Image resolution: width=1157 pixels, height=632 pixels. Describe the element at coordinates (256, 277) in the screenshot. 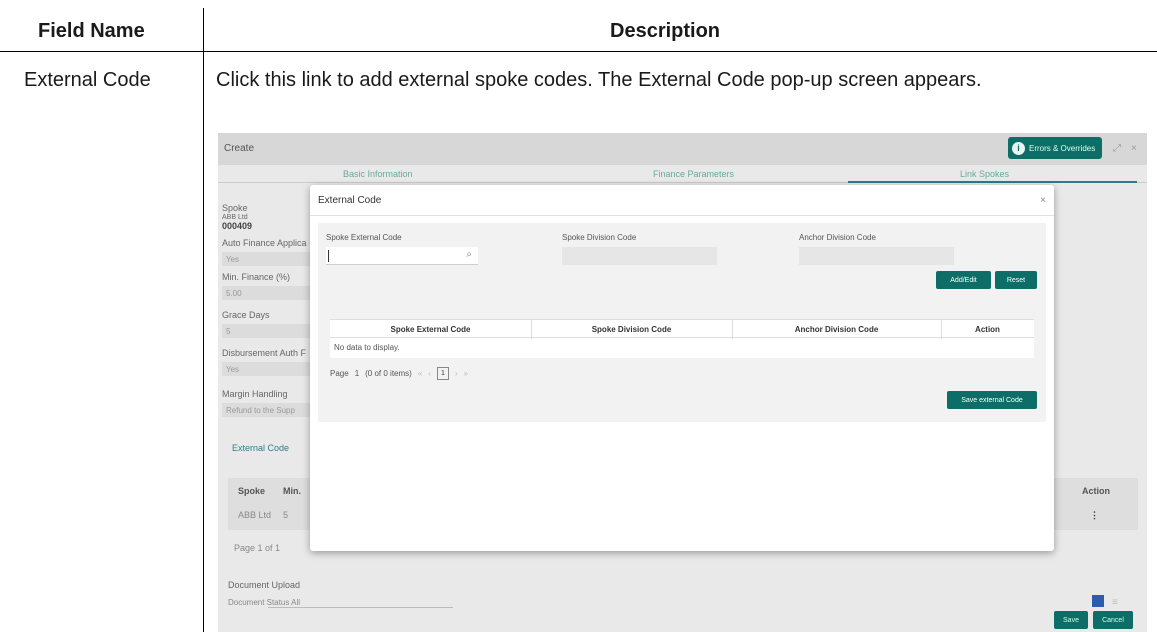

I see `min-finance-label: Min. Finance (%)` at that location.